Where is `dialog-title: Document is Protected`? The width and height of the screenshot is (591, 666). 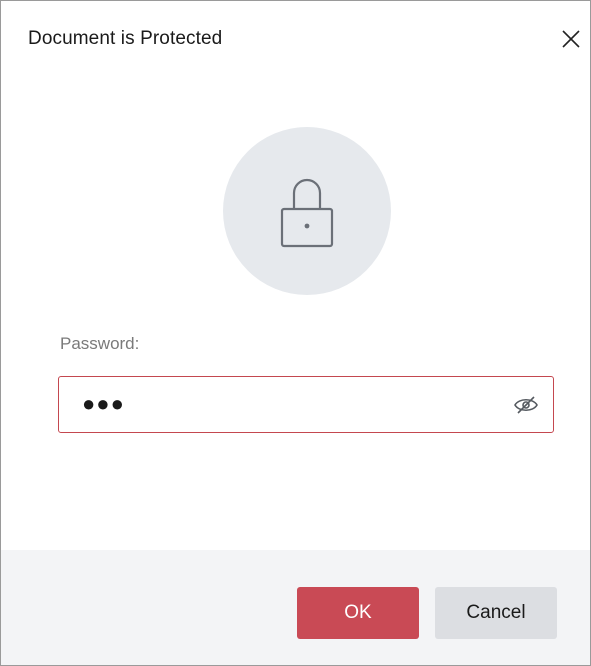
dialog-title: Document is Protected is located at coordinates (125, 38).